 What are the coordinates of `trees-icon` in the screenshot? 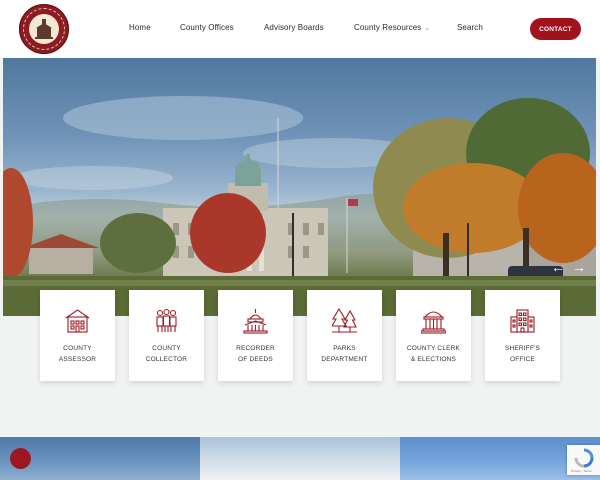 It's located at (344, 320).